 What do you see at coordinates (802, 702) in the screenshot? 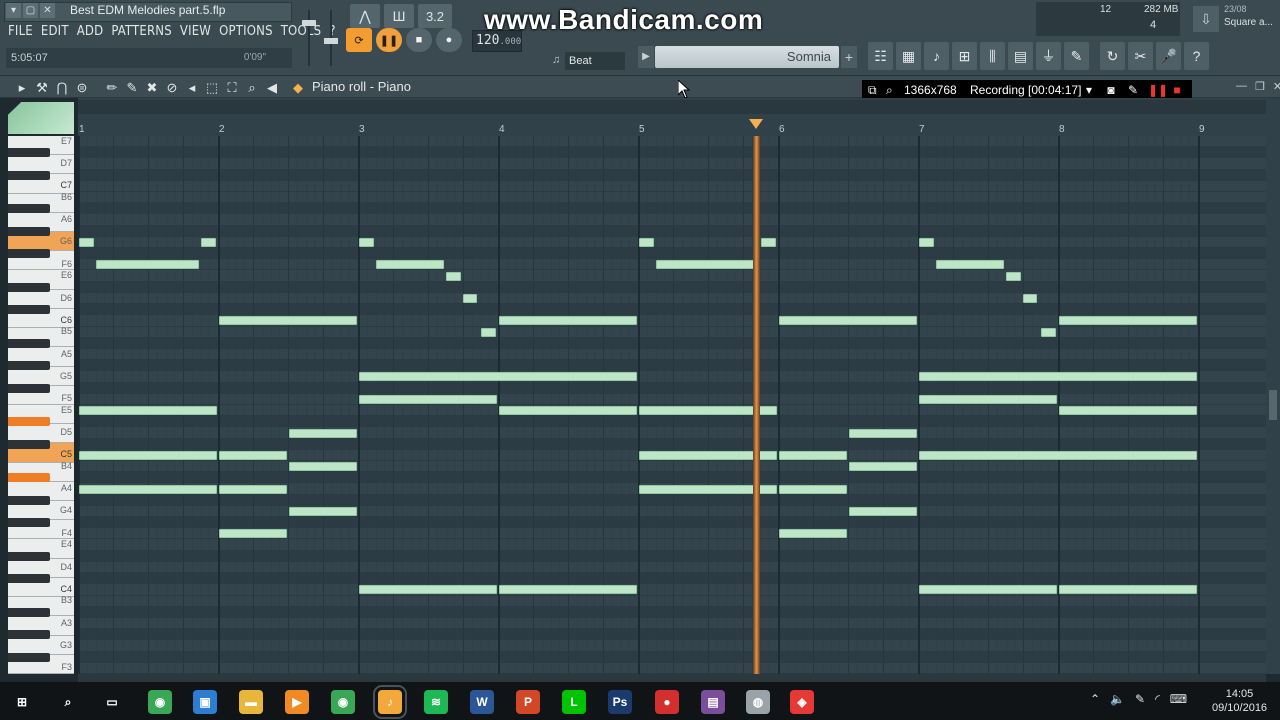
I see `app2-icon: ◈` at bounding box center [802, 702].